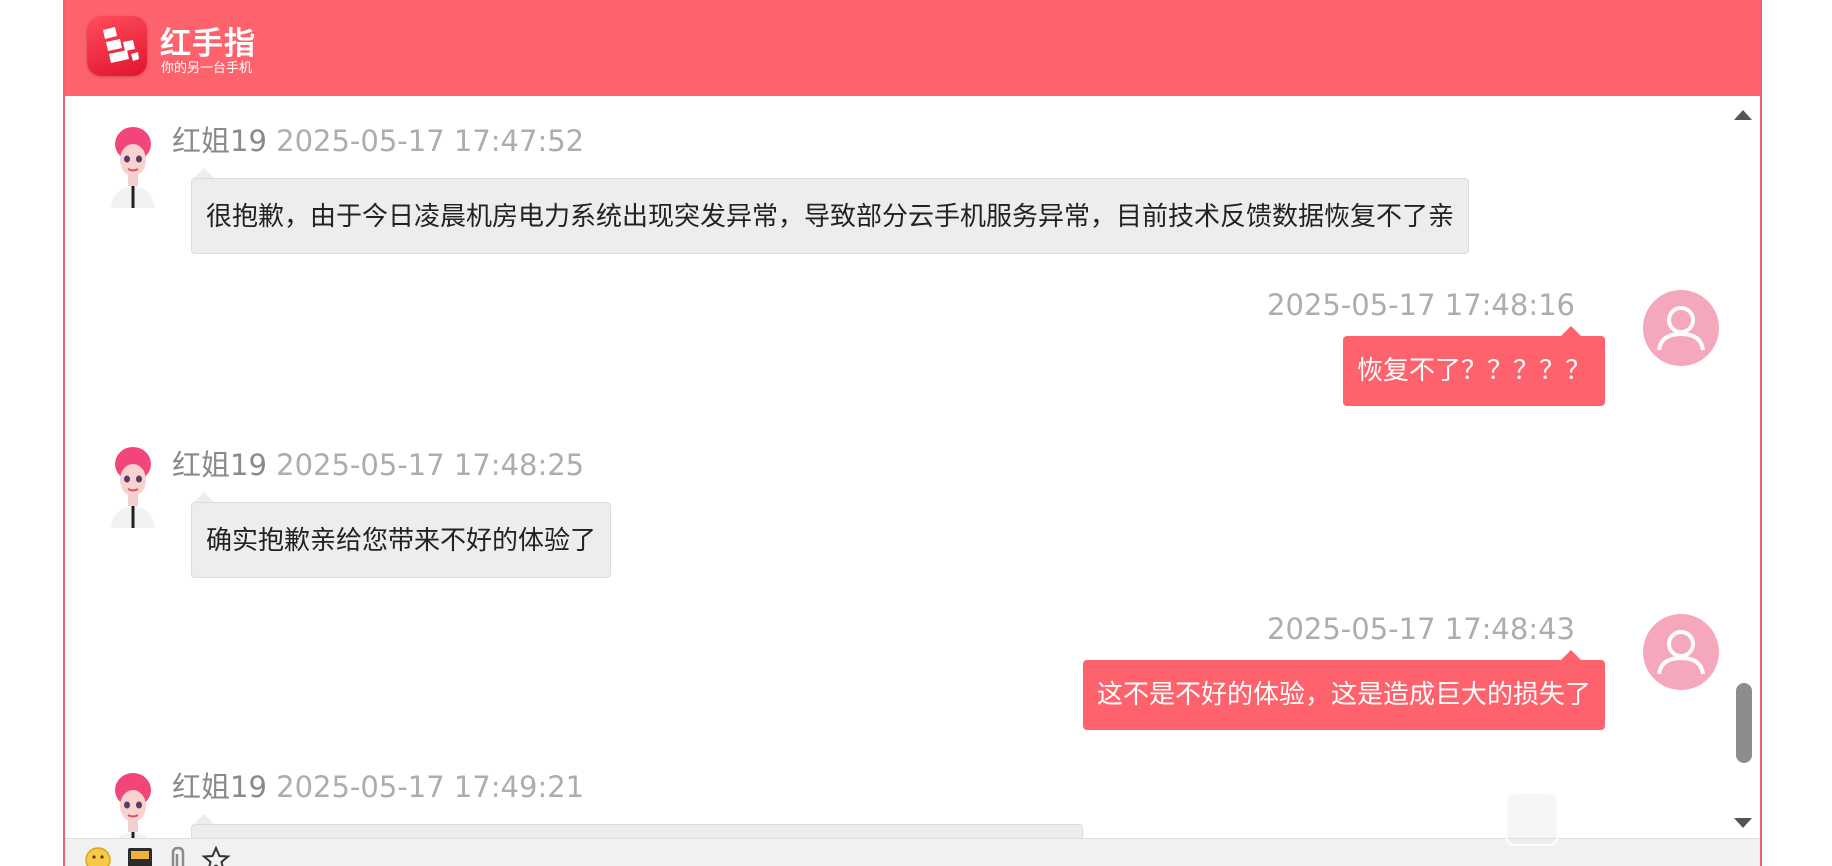  What do you see at coordinates (1421, 629) in the screenshot?
I see `message-timestamp: 2025-05-17 17:48:43` at bounding box center [1421, 629].